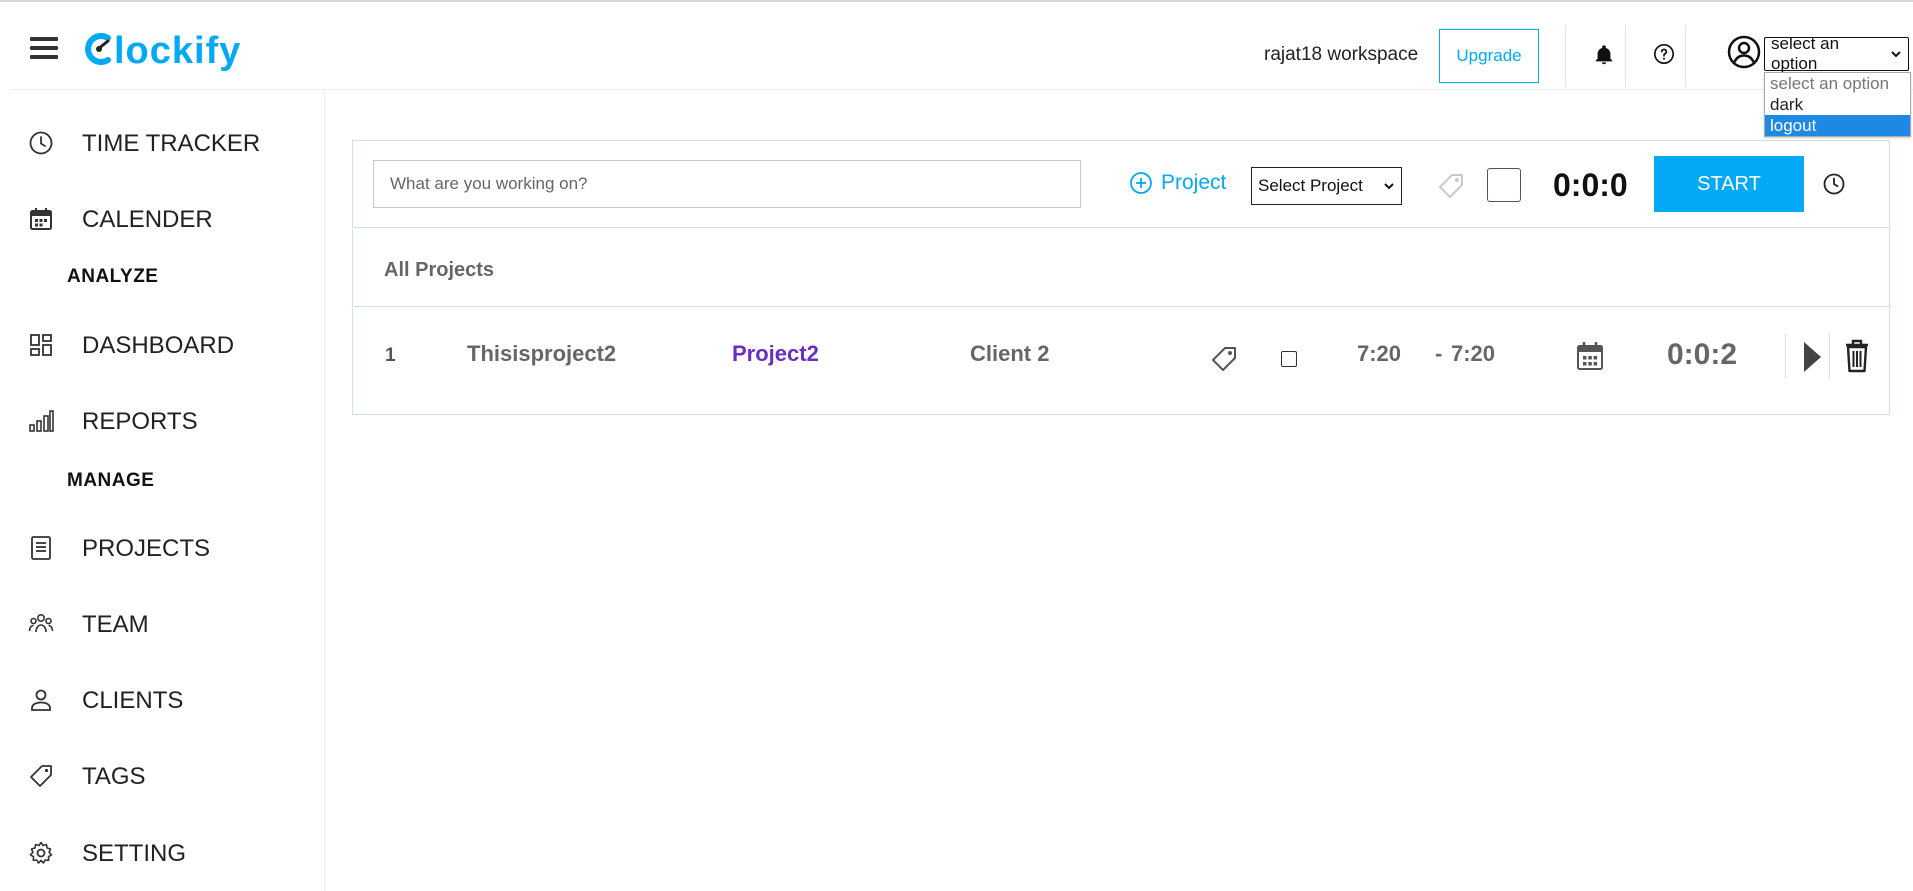  I want to click on project-select: Select Project, so click(1326, 186).